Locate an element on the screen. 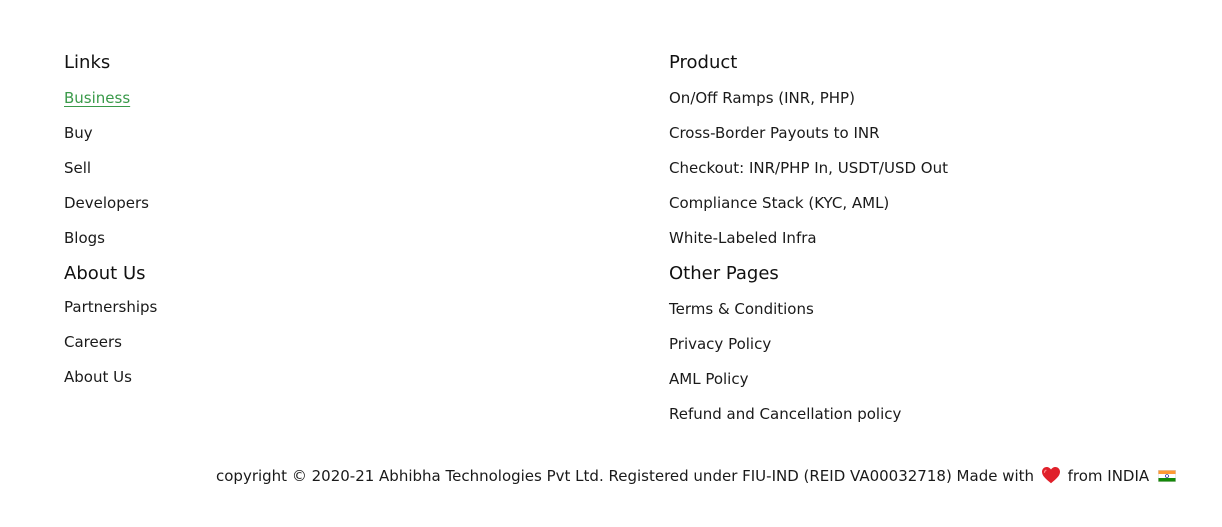 The width and height of the screenshot is (1222, 527). list-item: Cross-Border Payouts to INR is located at coordinates (929, 132).